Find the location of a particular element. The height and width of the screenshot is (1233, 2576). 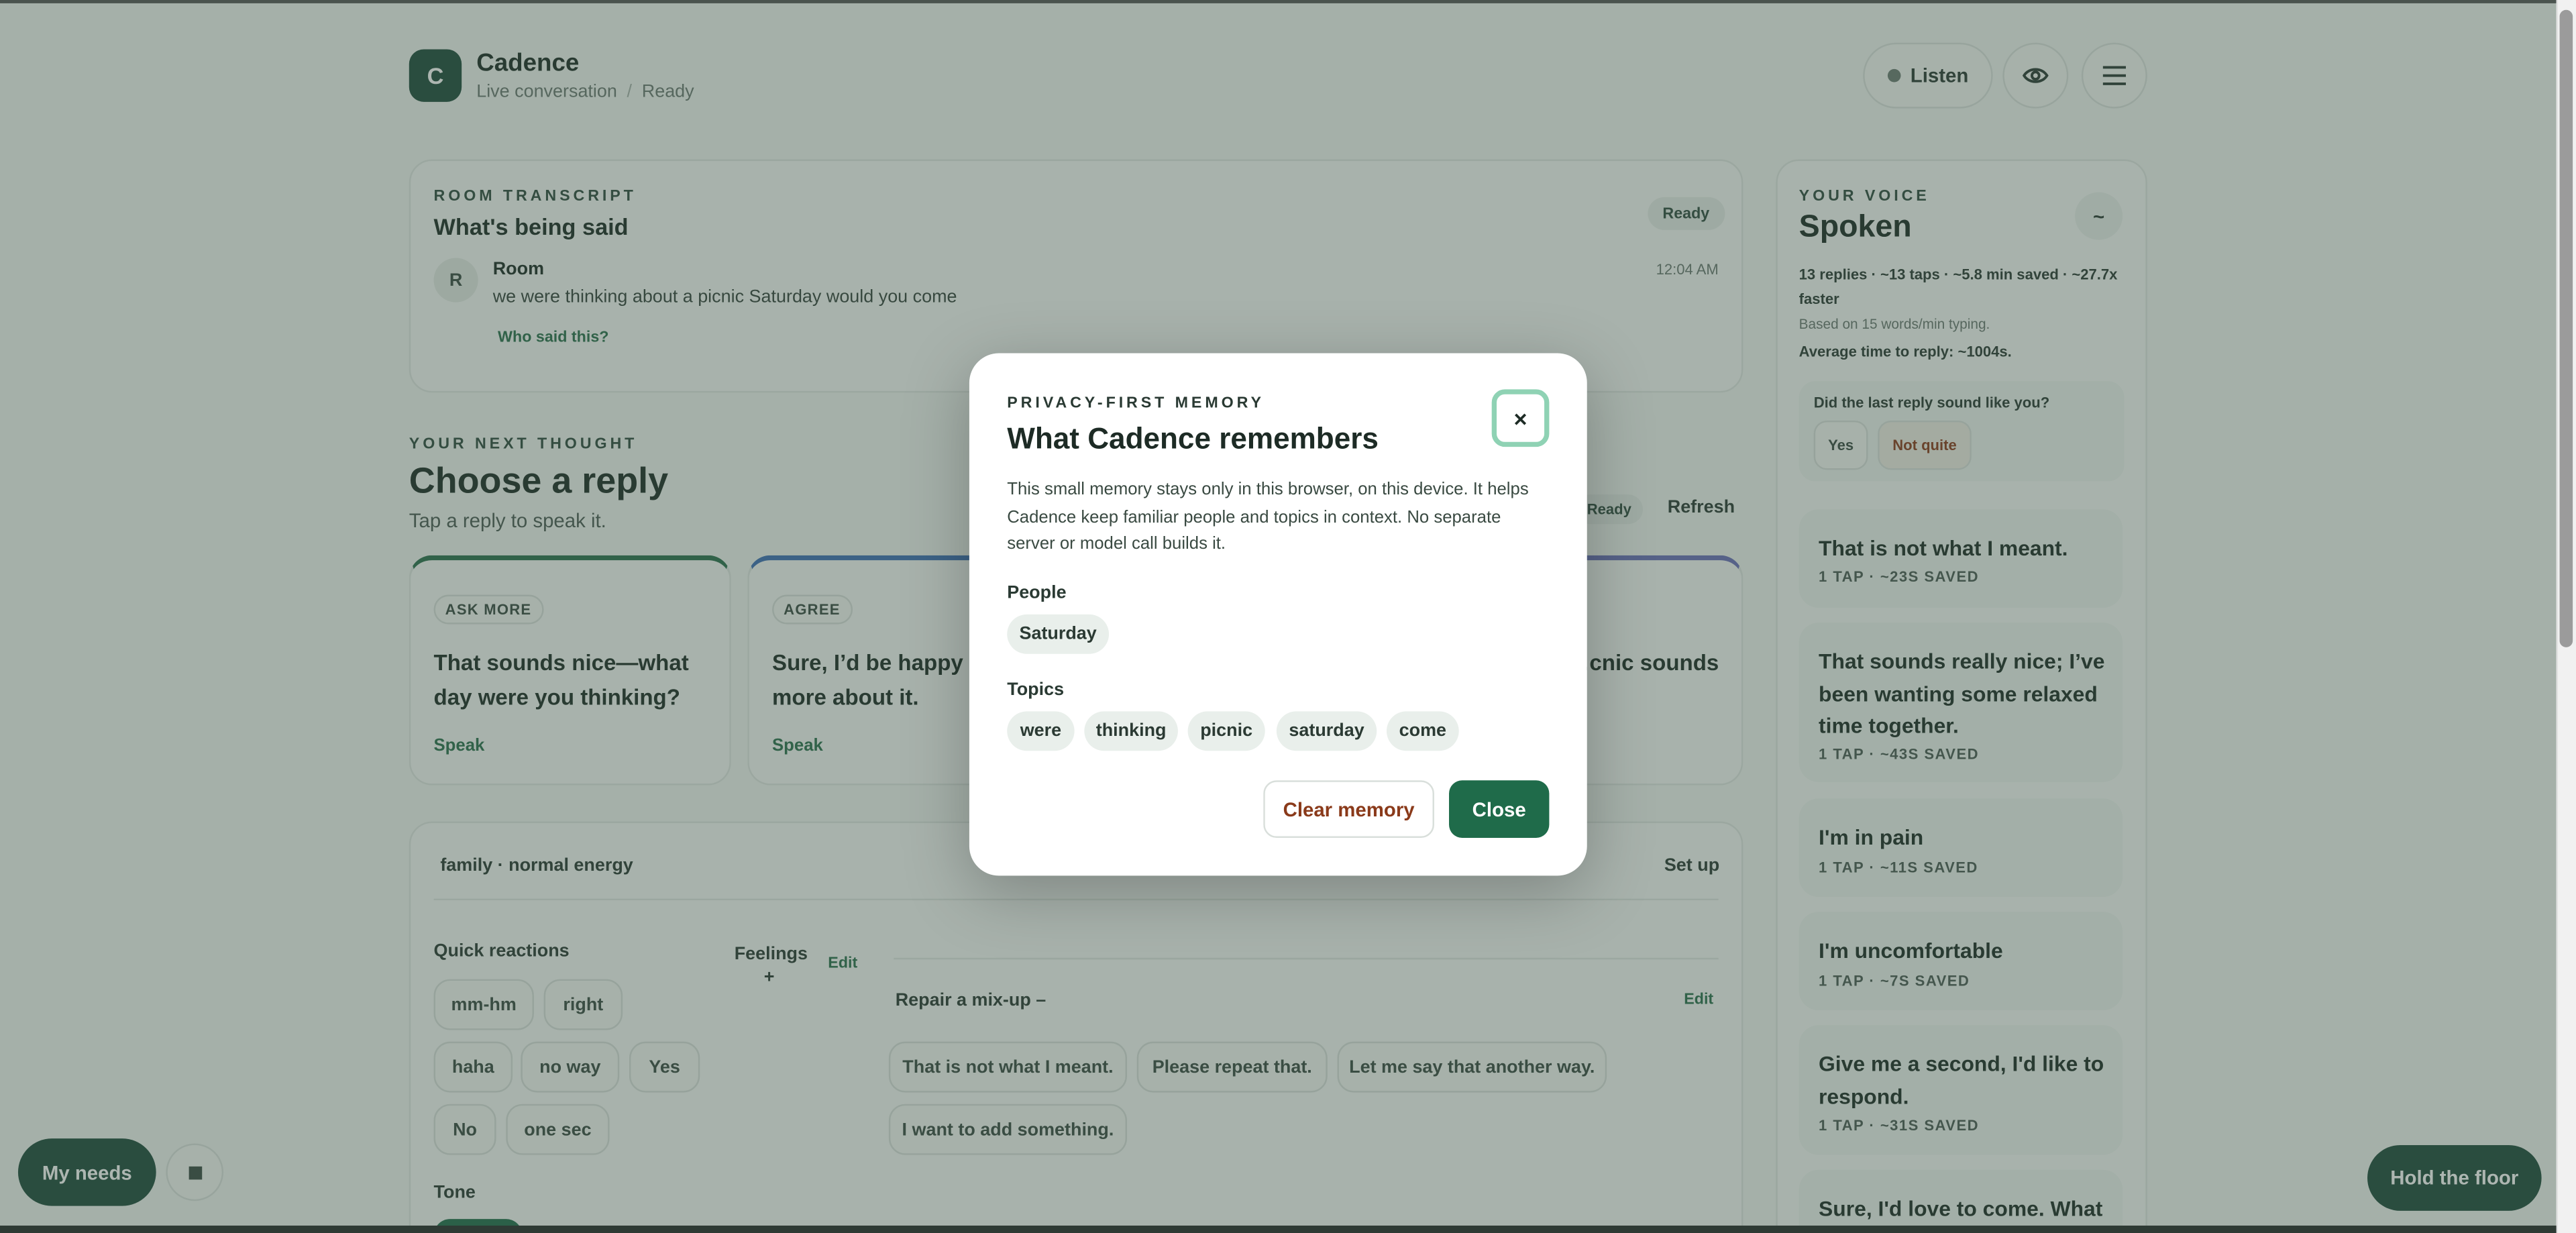

clear-memory-button: Clear memory is located at coordinates (1348, 809).